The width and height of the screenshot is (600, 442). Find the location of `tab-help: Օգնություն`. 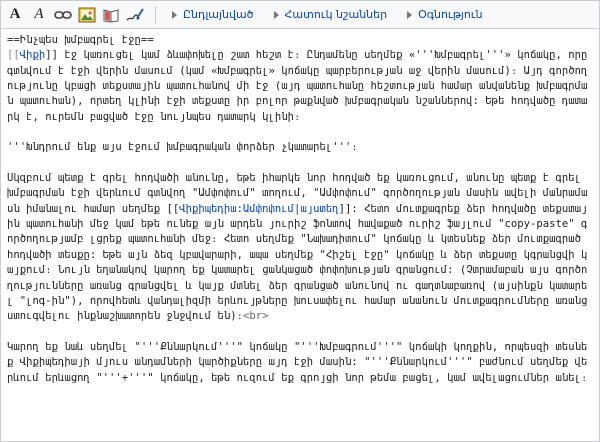

tab-help: Օգնություն is located at coordinates (444, 14).